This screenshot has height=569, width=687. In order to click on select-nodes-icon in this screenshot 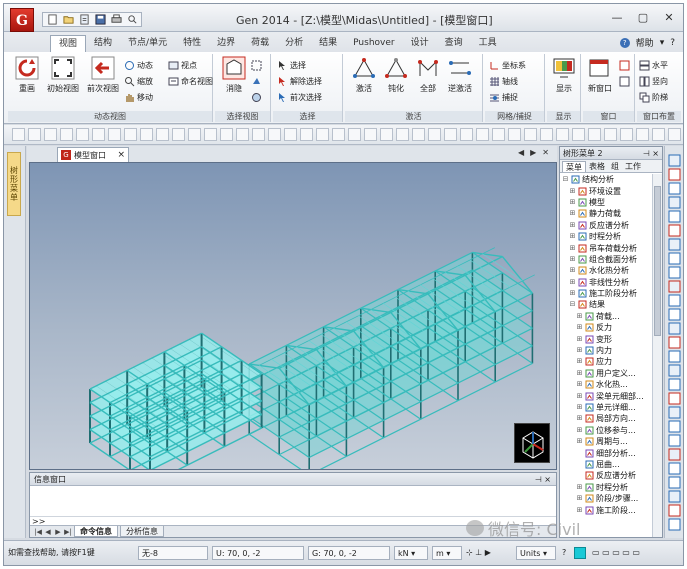, I will do `click(162, 134)`.